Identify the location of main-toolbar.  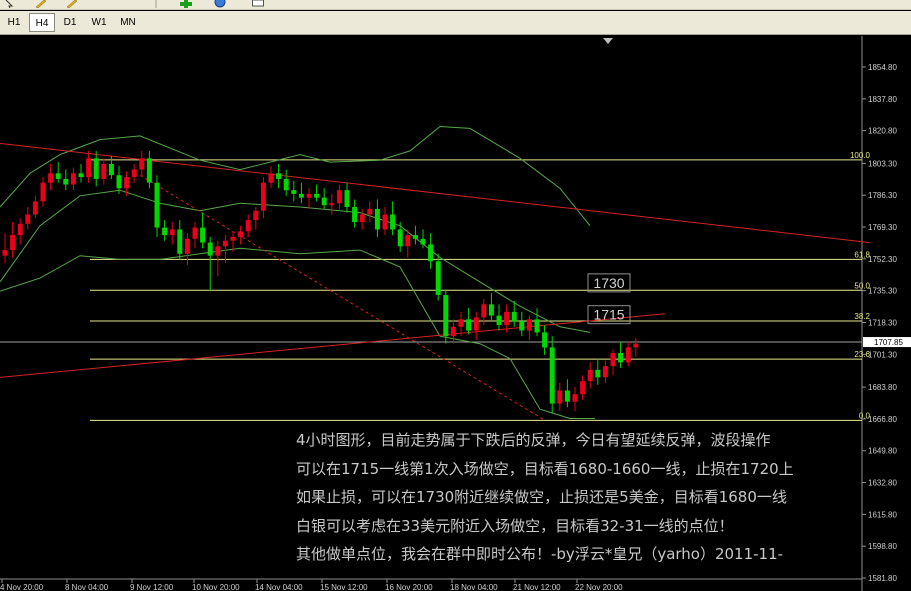
(455, 5).